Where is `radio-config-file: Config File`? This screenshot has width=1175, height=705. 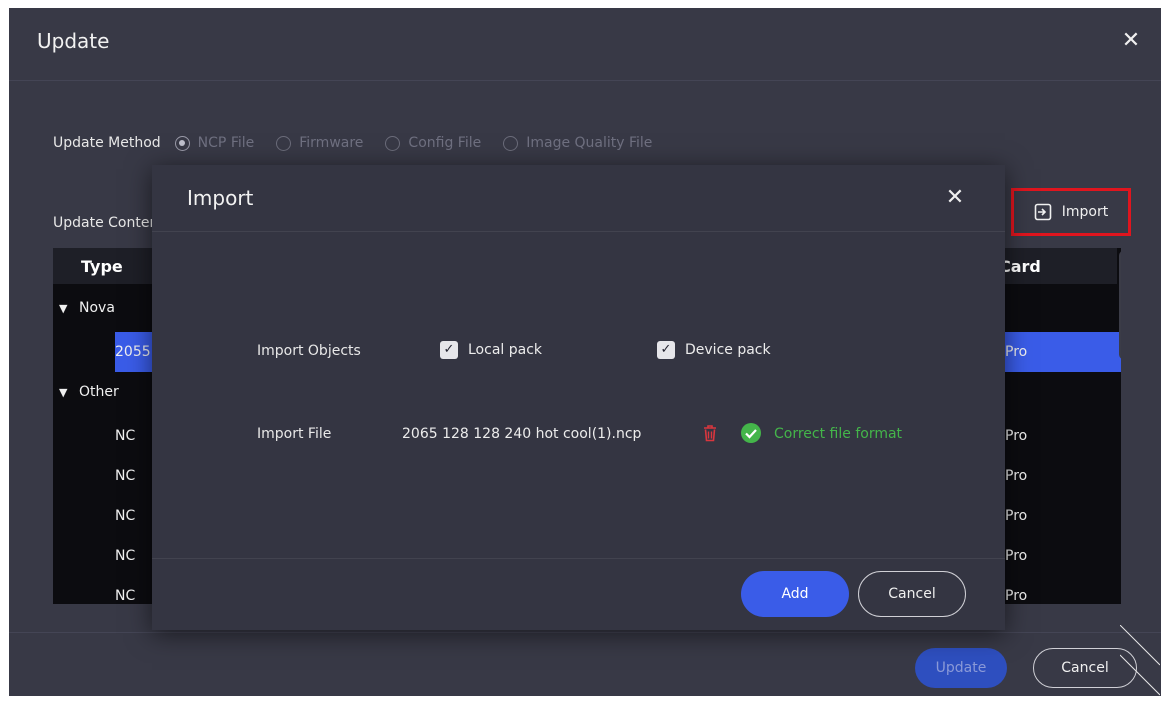 radio-config-file: Config File is located at coordinates (433, 143).